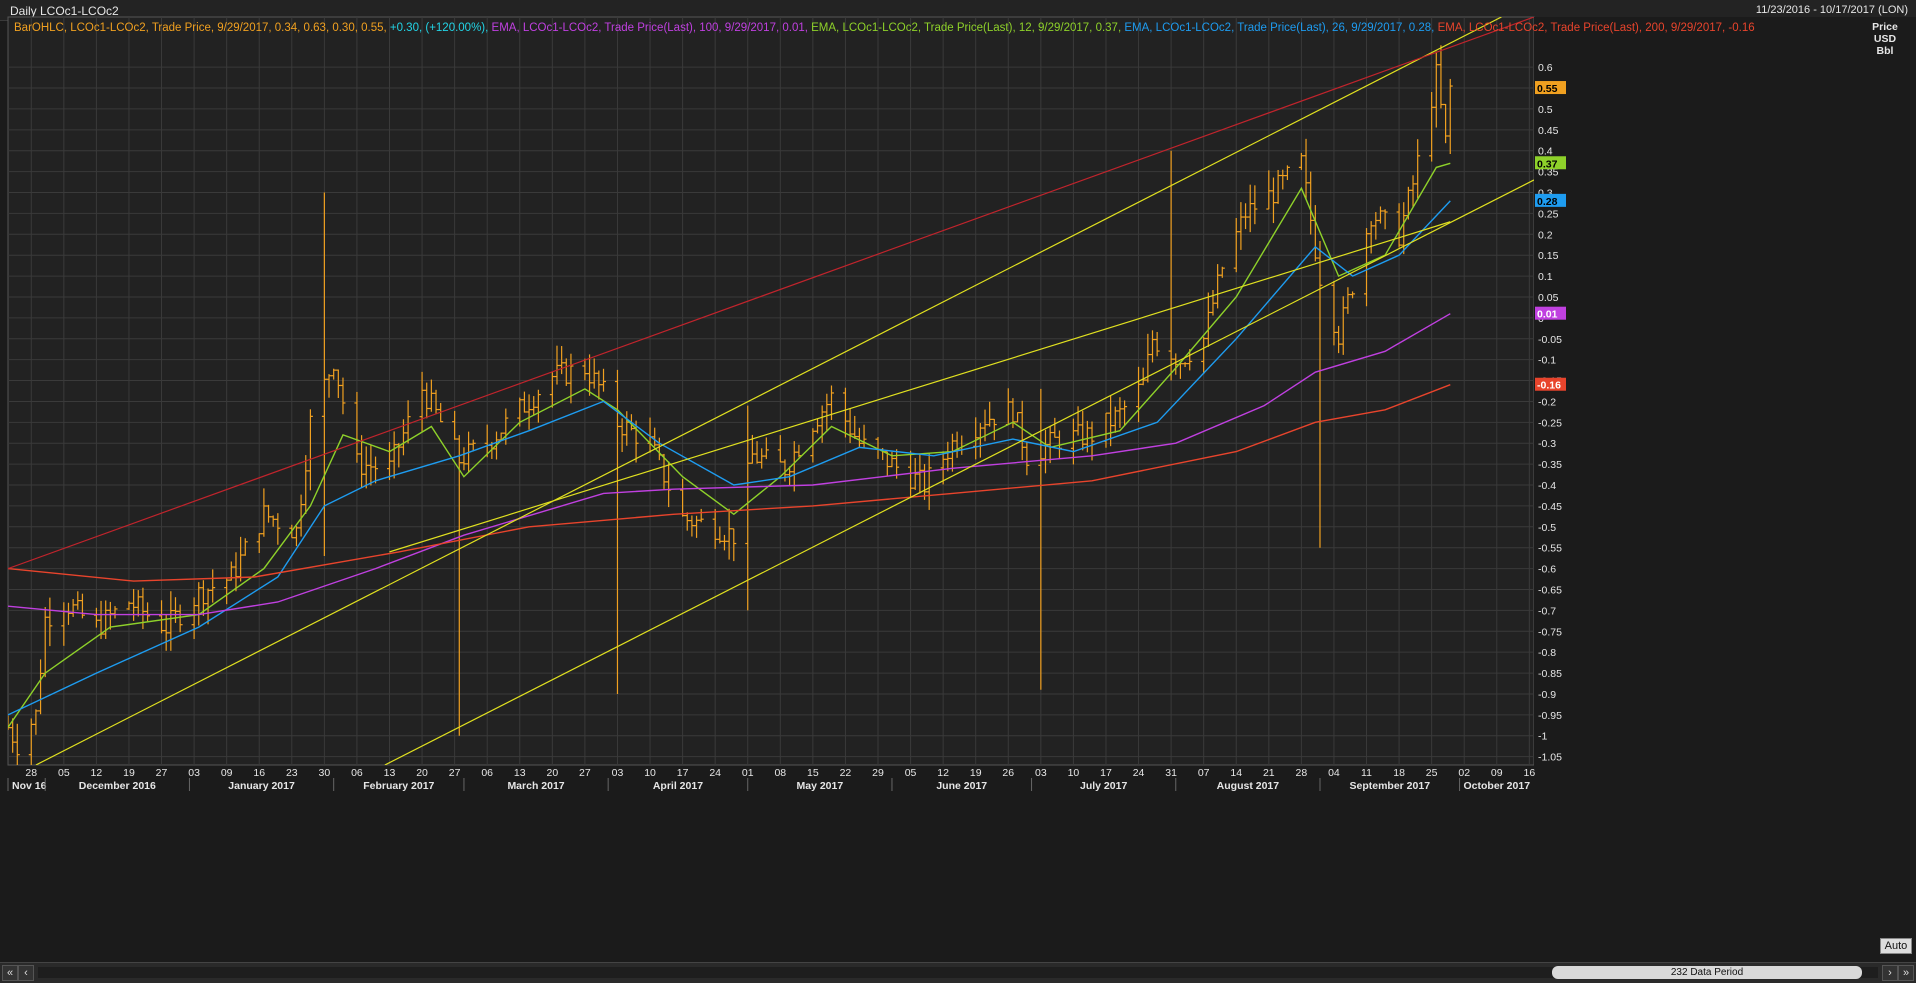  Describe the element at coordinates (29, 786) in the screenshot. I see `x-month-label: Nov 16` at that location.